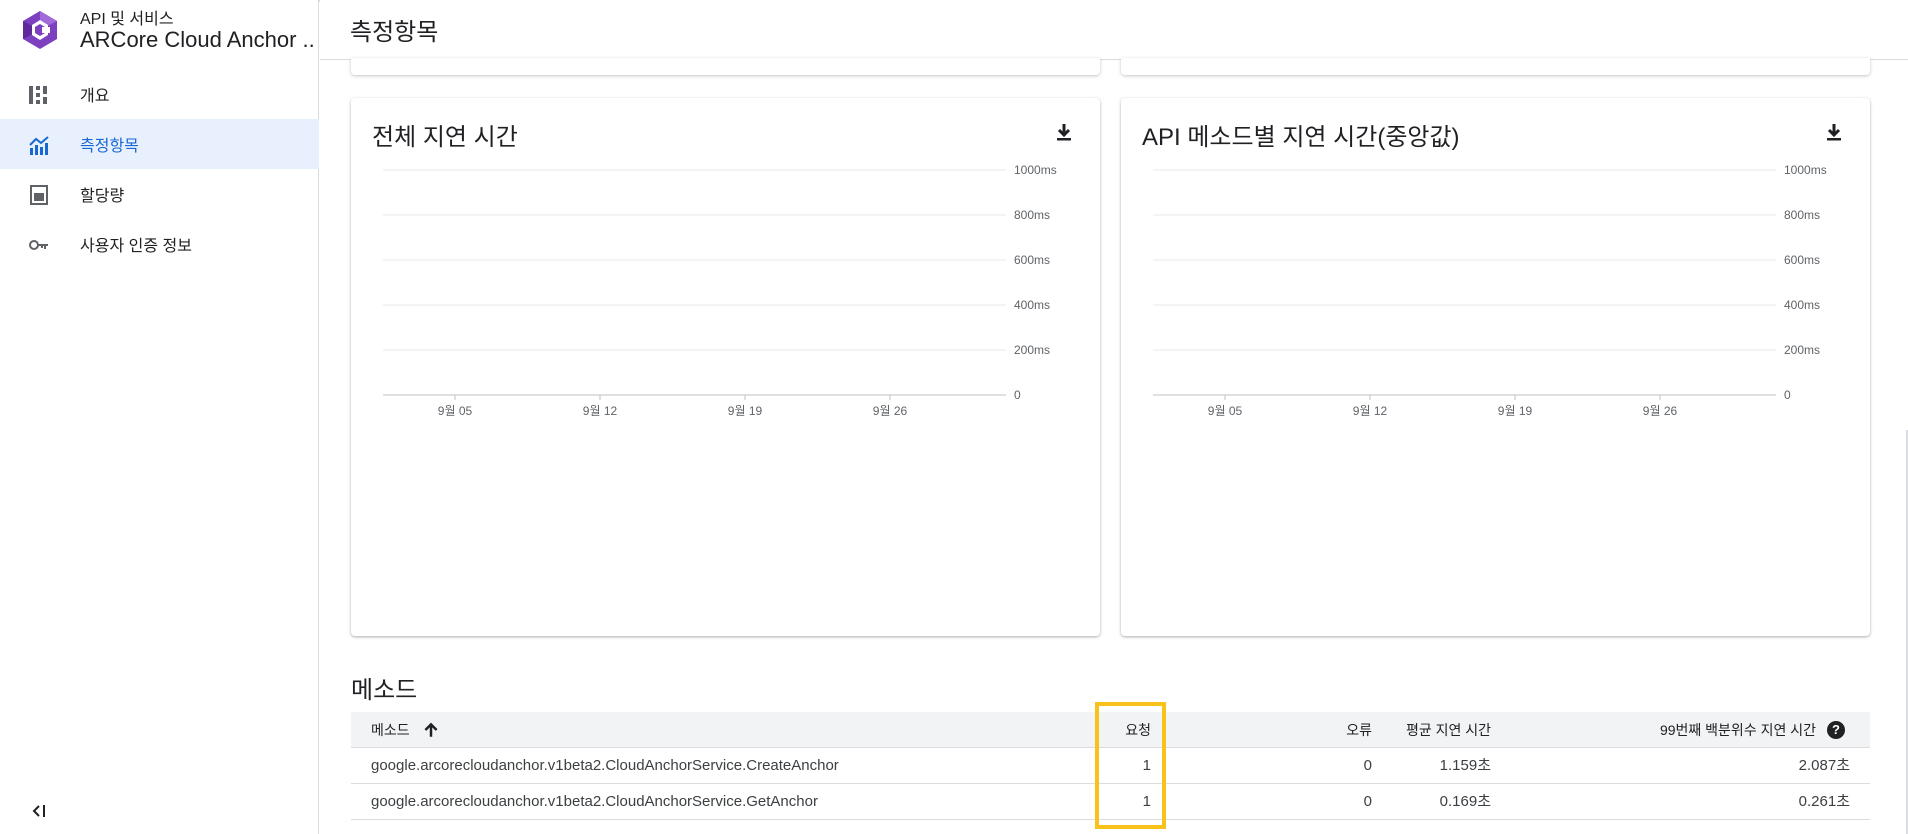  I want to click on methods-title: 메소드, so click(384, 690).